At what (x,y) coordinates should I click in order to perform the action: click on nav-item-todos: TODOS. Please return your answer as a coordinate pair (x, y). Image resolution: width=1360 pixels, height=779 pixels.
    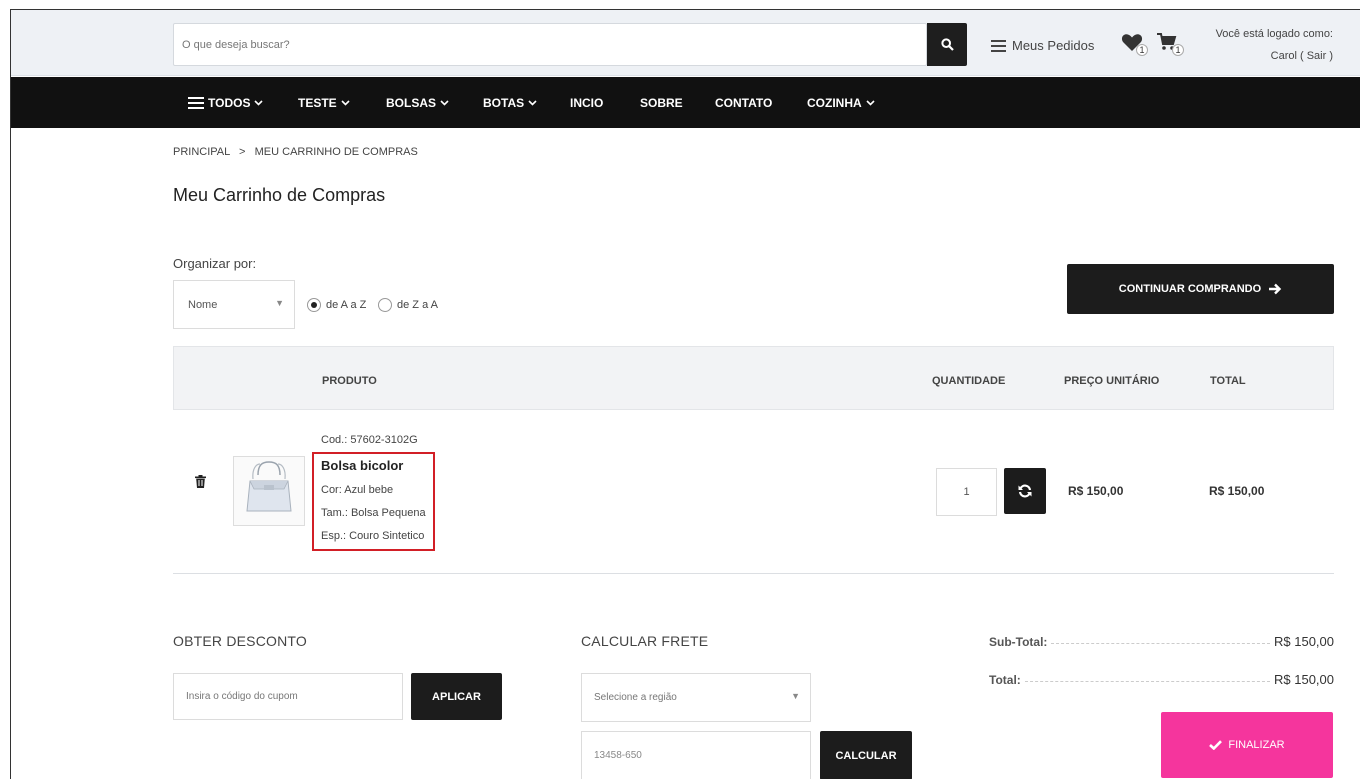
    Looking at the image, I should click on (226, 103).